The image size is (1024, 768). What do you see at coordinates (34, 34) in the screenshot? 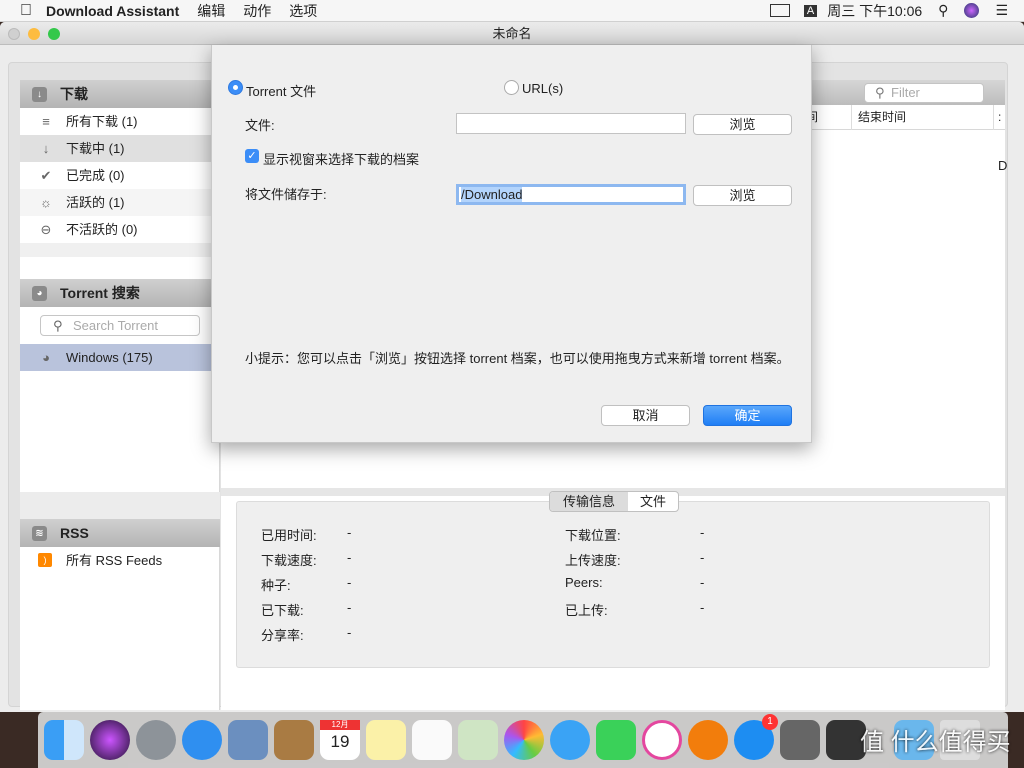
I see `minimize-button` at bounding box center [34, 34].